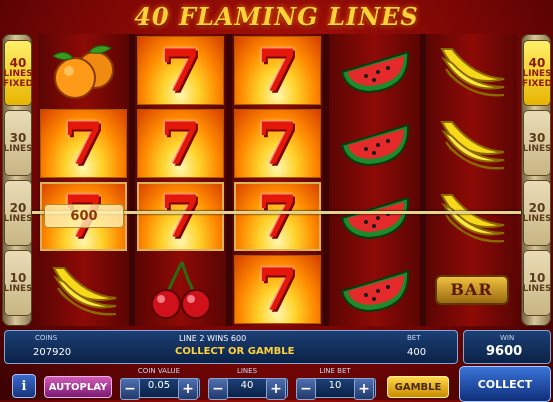 The width and height of the screenshot is (553, 402). I want to click on line-indicator-40: 40 LINES FIXED, so click(18, 73).